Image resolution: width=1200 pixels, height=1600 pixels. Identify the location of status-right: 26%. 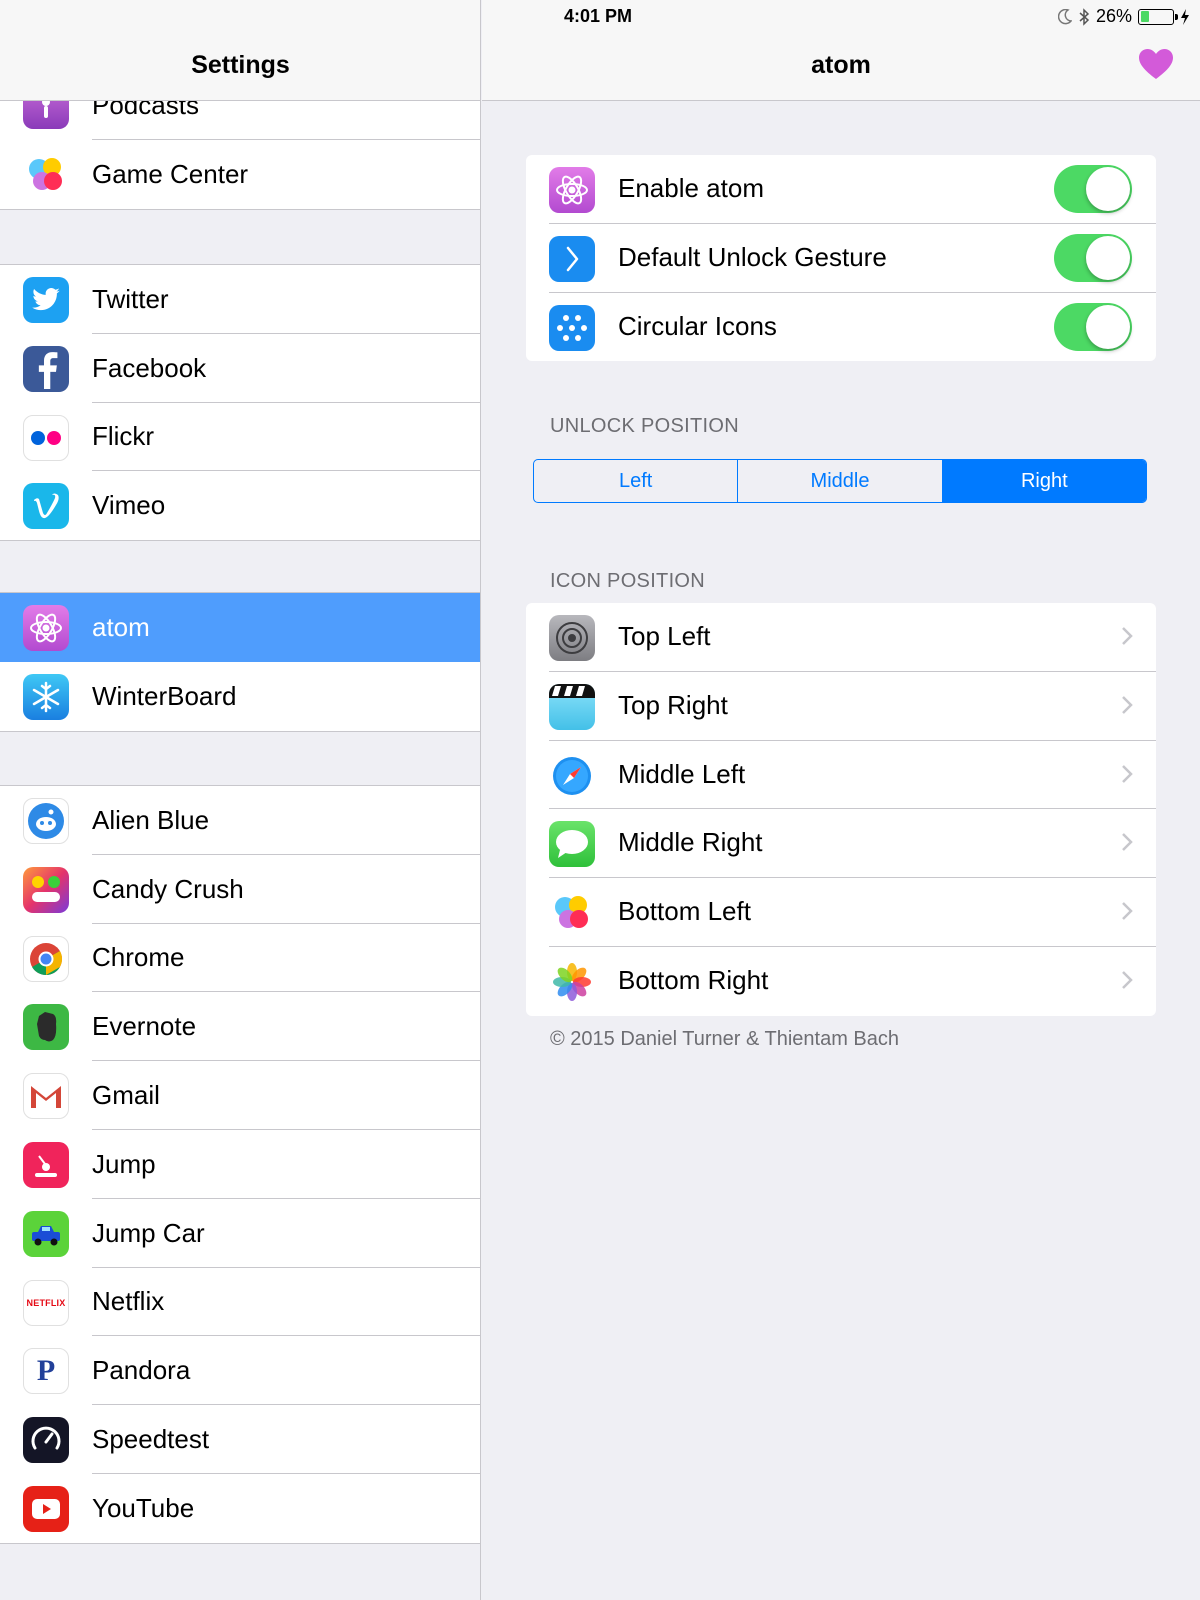
(1123, 16).